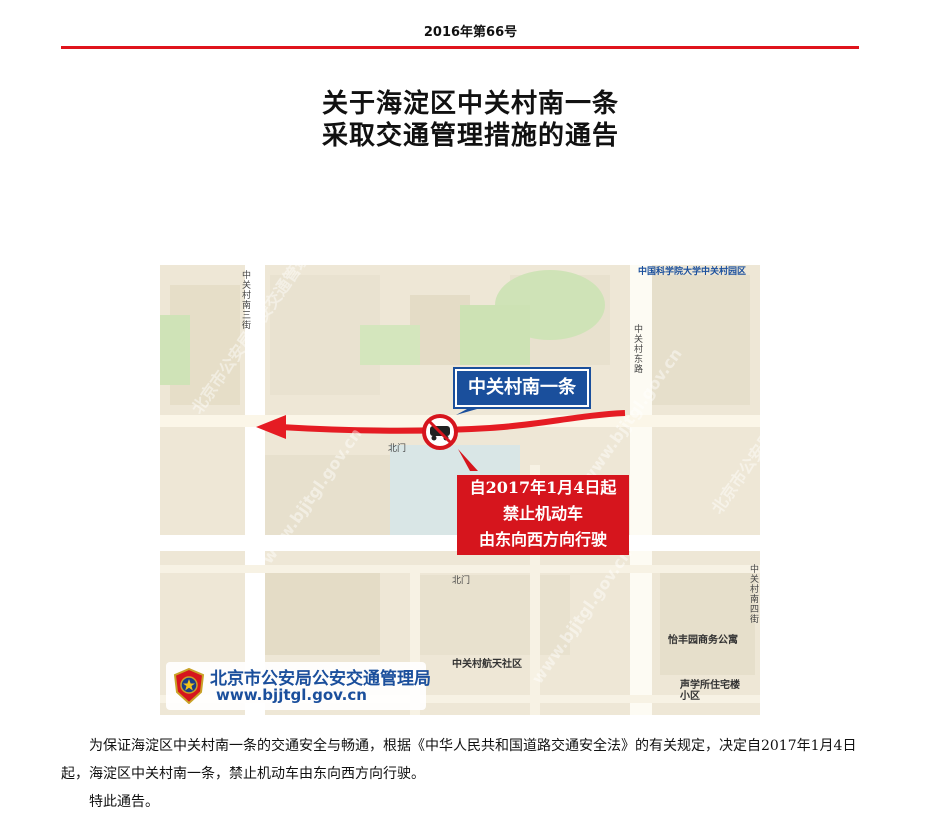 This screenshot has width=941, height=817. I want to click on title-line-2: 采取交通管理措施的通告, so click(470, 136).